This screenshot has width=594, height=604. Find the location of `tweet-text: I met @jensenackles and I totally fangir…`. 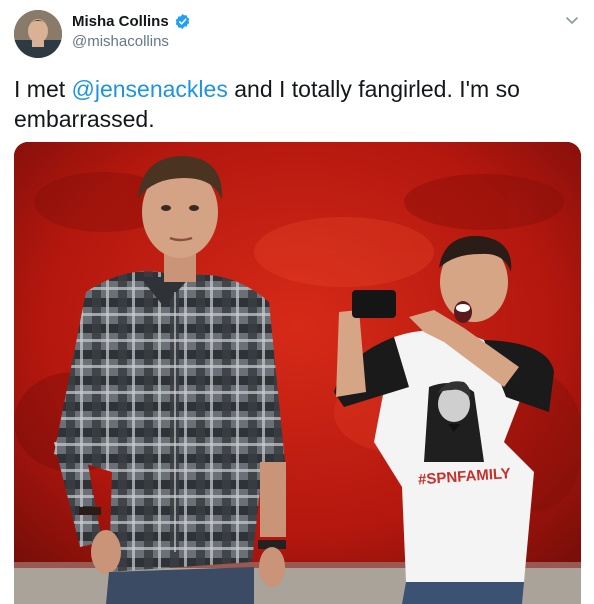

tweet-text: I met @jensenackles and I totally fangir… is located at coordinates (297, 104).